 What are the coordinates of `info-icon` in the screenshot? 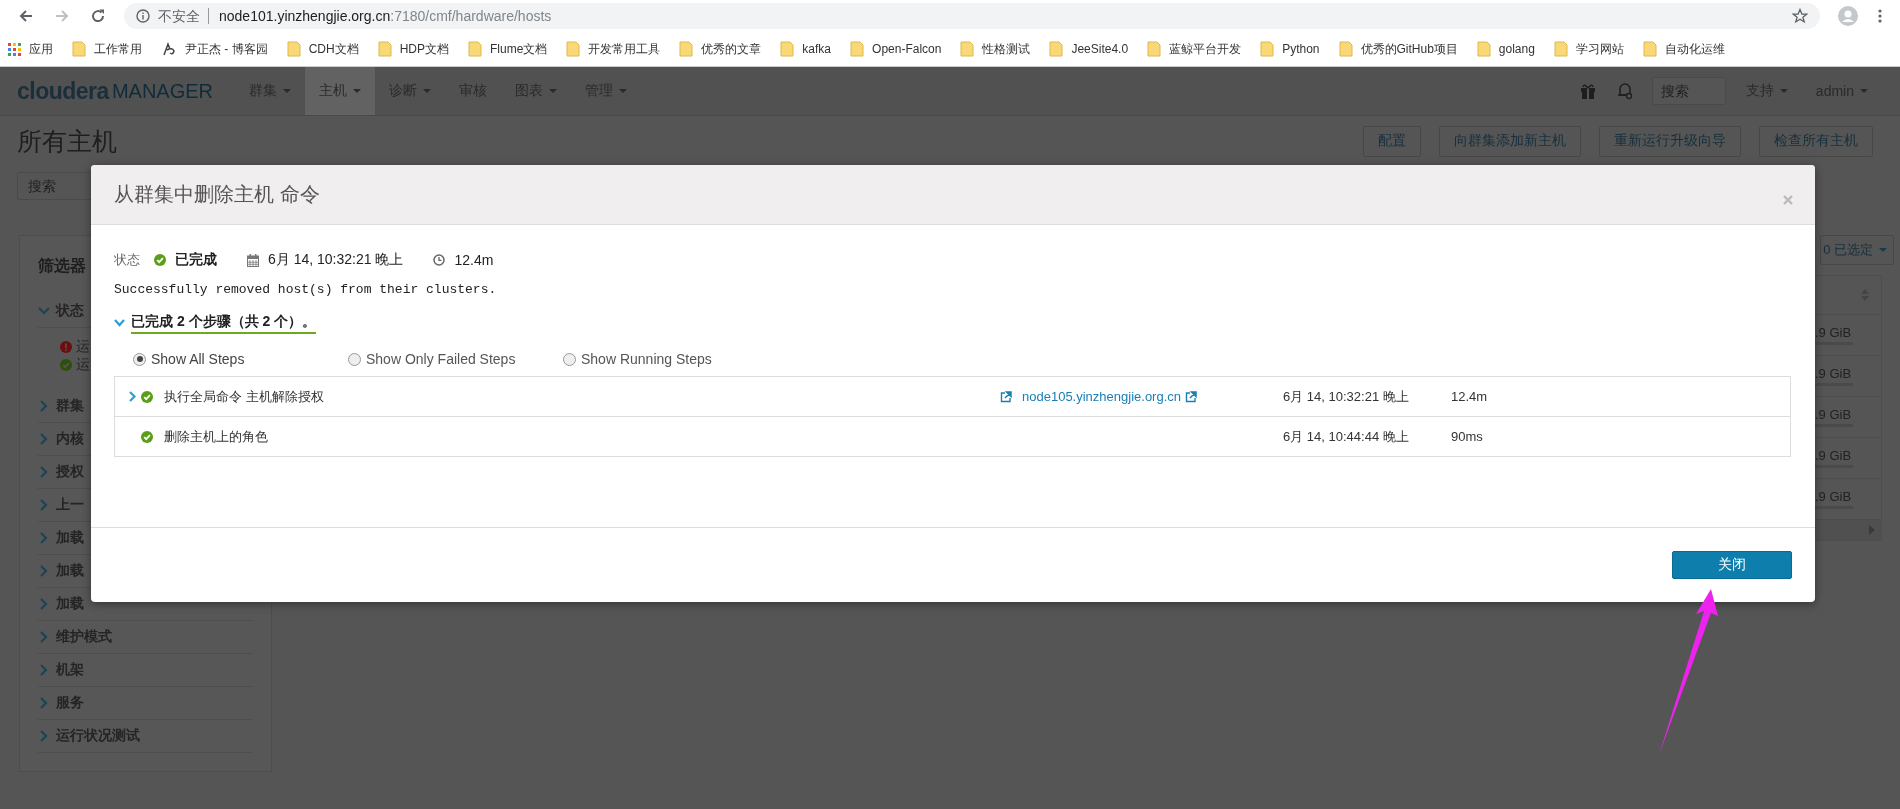 It's located at (143, 16).